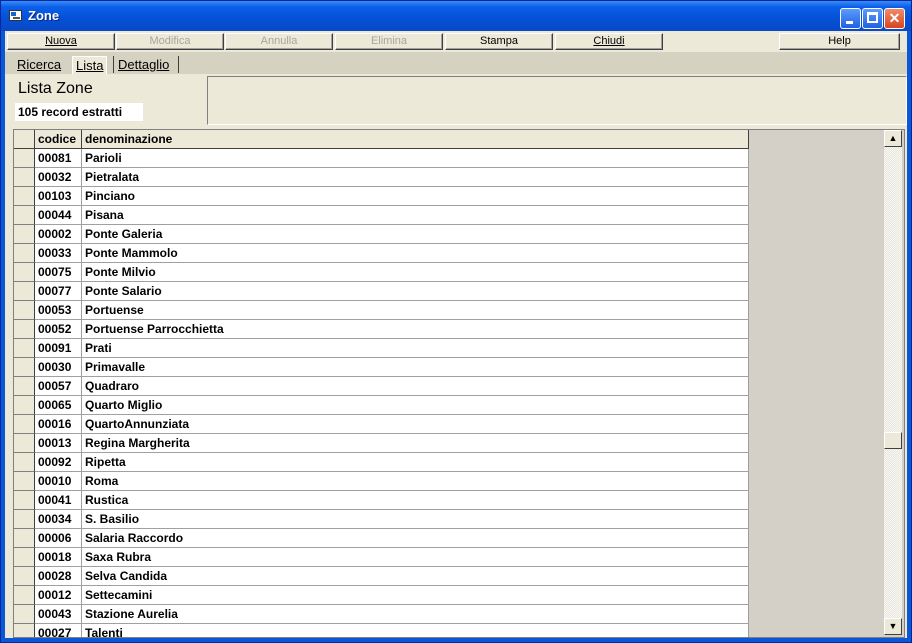 The image size is (912, 643). I want to click on cell-codice: 00028, so click(58, 576).